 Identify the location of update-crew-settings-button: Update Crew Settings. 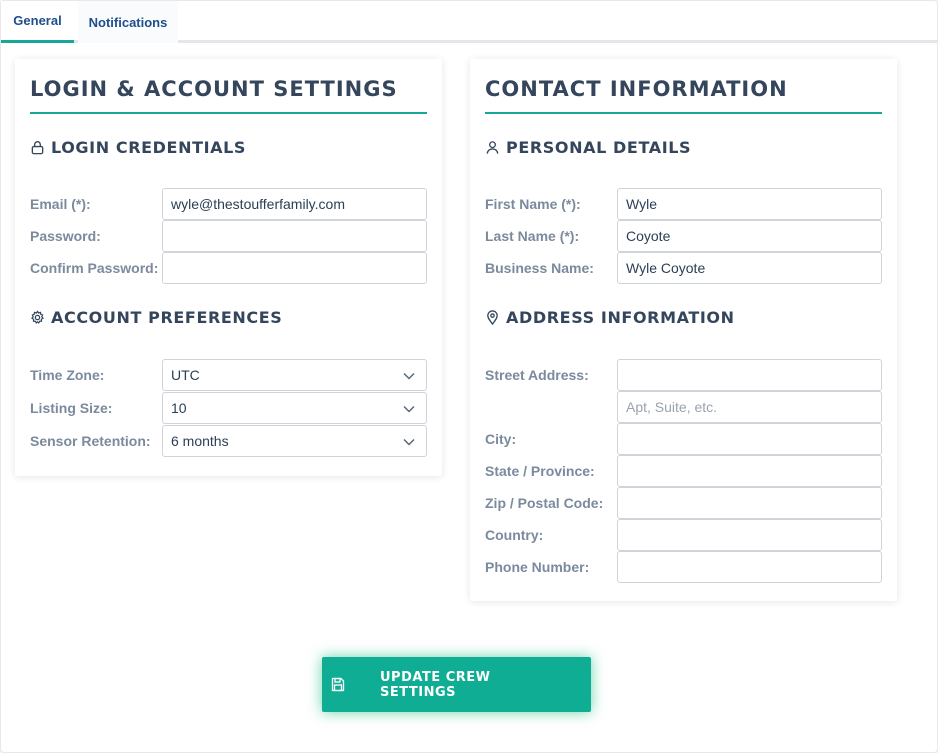
(456, 684).